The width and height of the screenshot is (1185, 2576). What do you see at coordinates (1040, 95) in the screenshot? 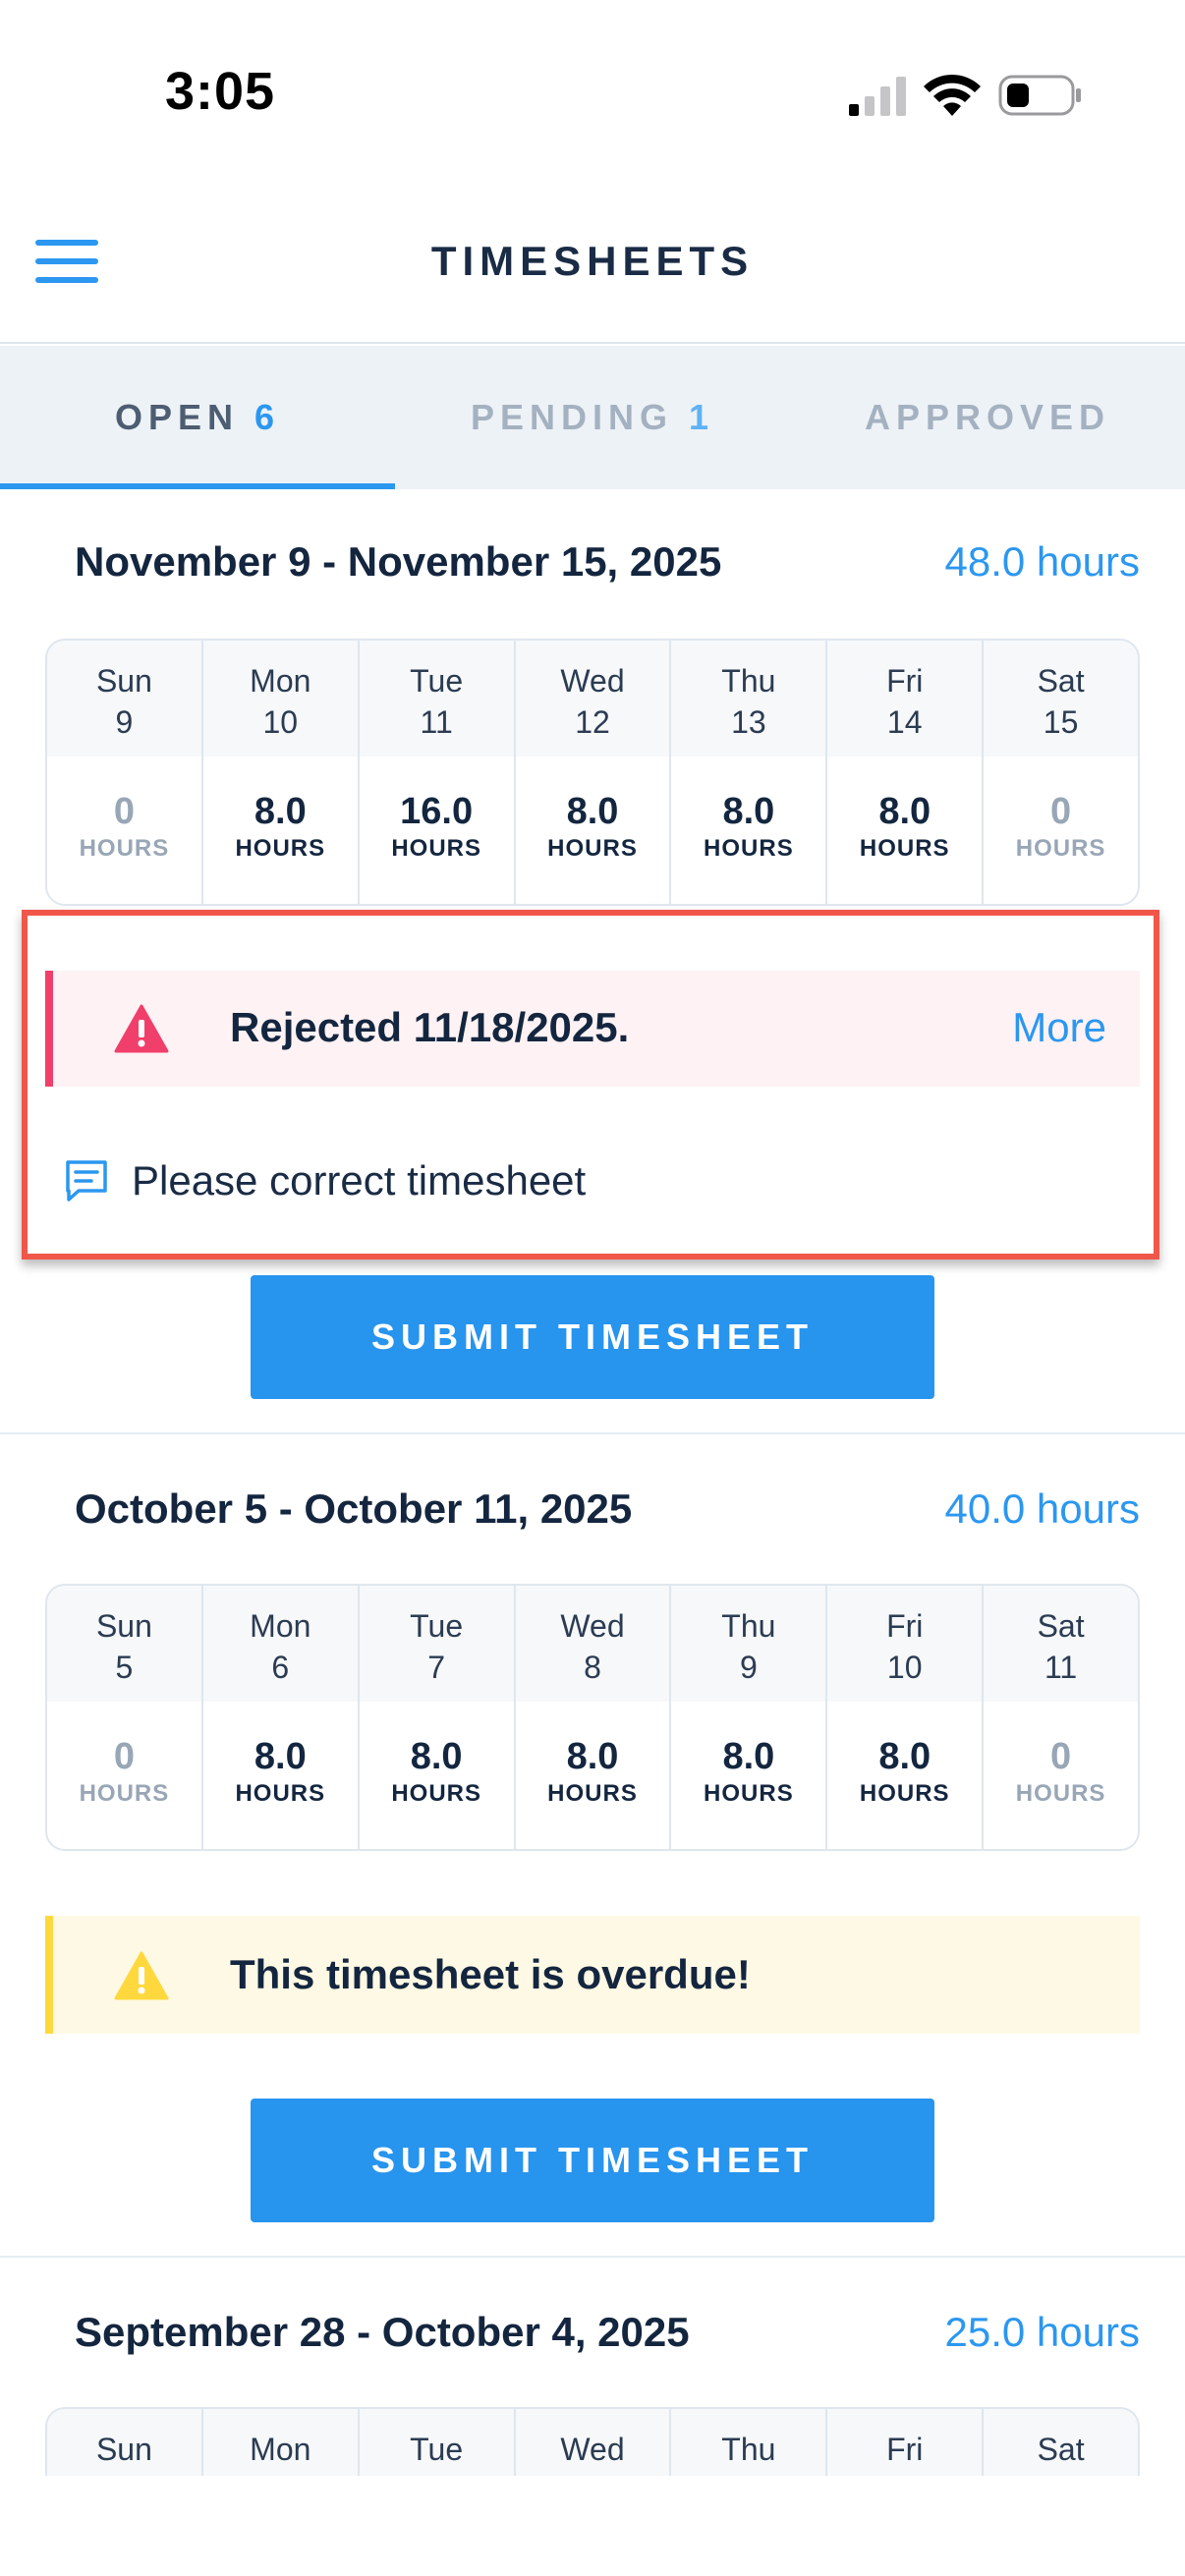
I see `battery-icon` at bounding box center [1040, 95].